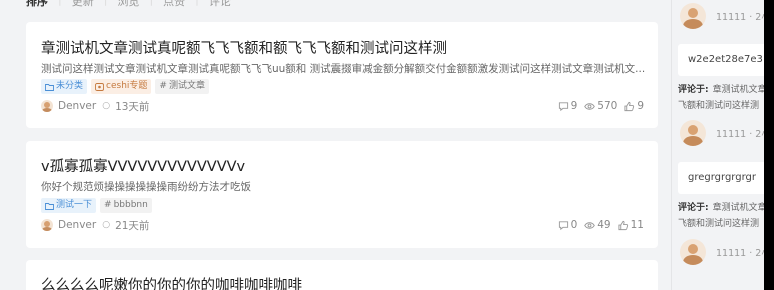  I want to click on view-count: 570, so click(600, 106).